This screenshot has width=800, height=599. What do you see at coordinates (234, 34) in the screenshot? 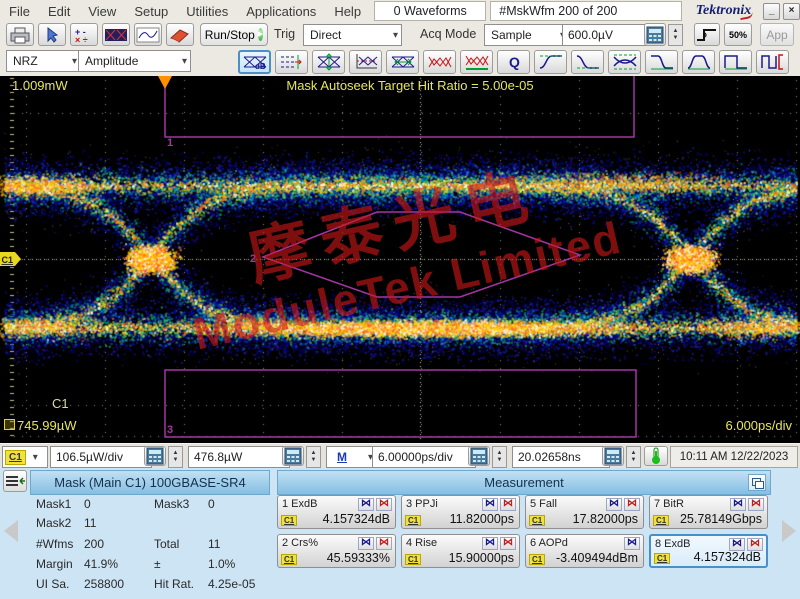
I see `run-stop-button: Run/Stop ▶` at bounding box center [234, 34].